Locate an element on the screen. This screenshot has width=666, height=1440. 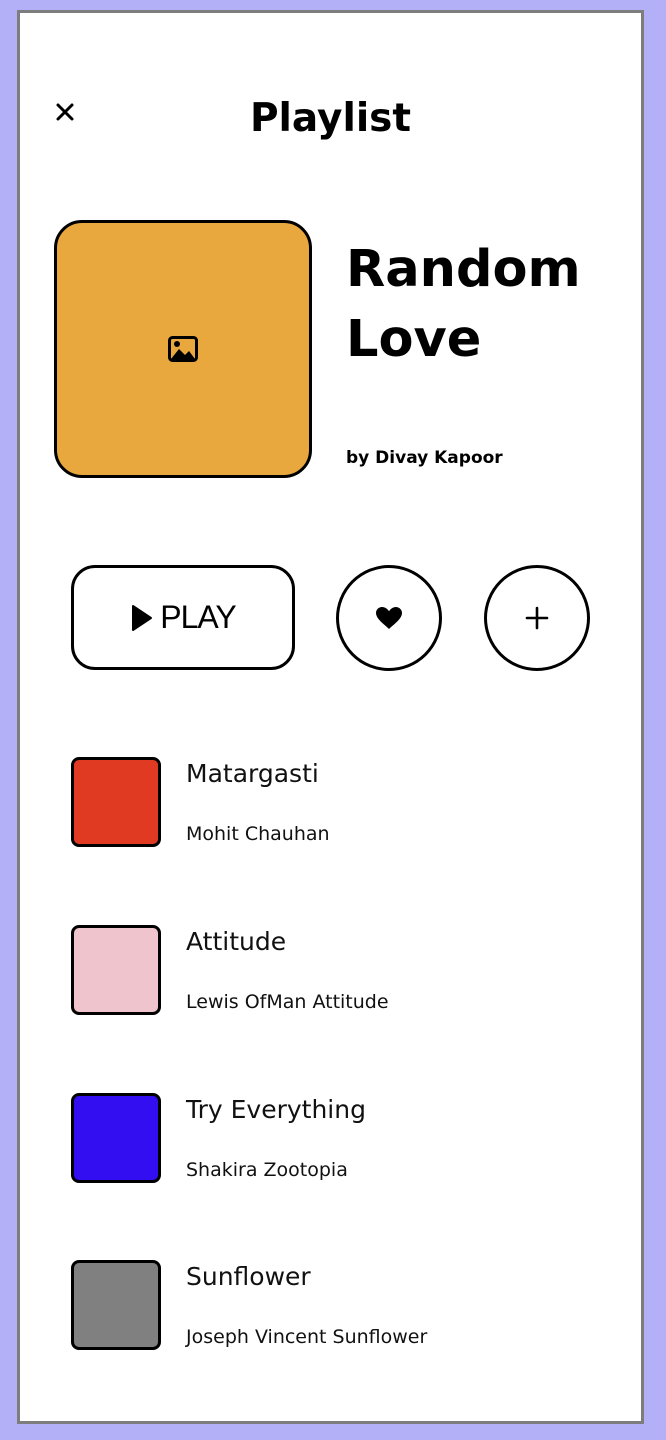
page-title: Playlist is located at coordinates (330, 118).